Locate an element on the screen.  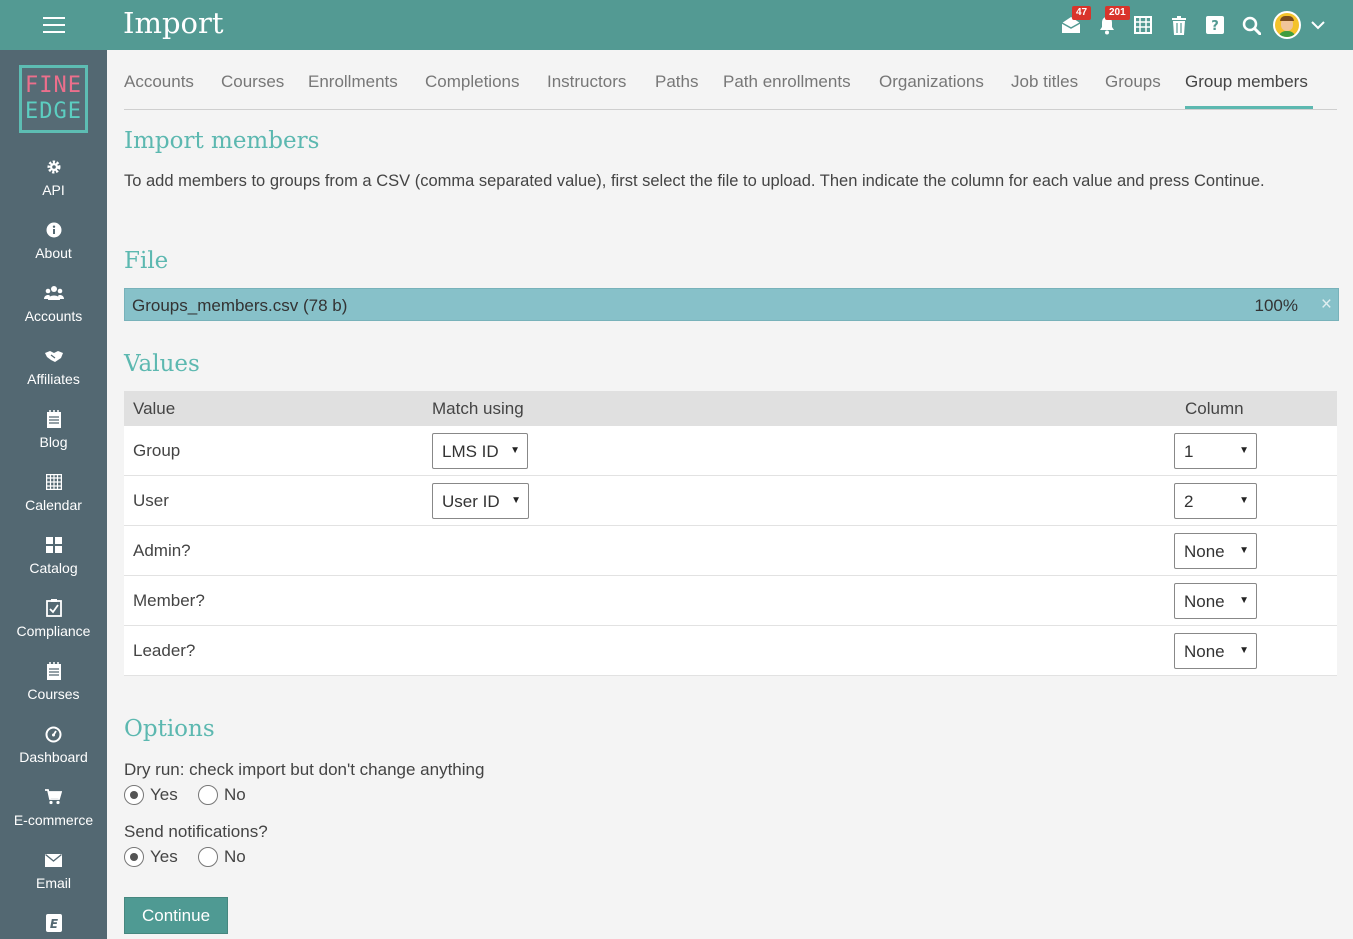
logo-line1: FINE is located at coordinates (53, 85).